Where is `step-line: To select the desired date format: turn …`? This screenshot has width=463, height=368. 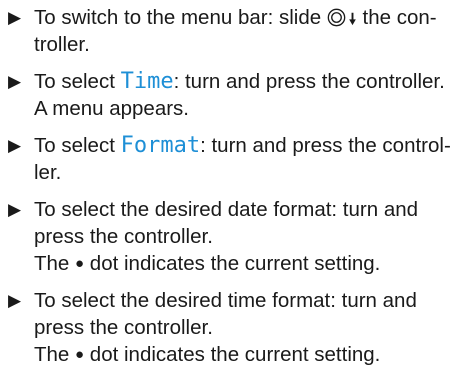 step-line: To select the desired date format: turn … is located at coordinates (226, 209).